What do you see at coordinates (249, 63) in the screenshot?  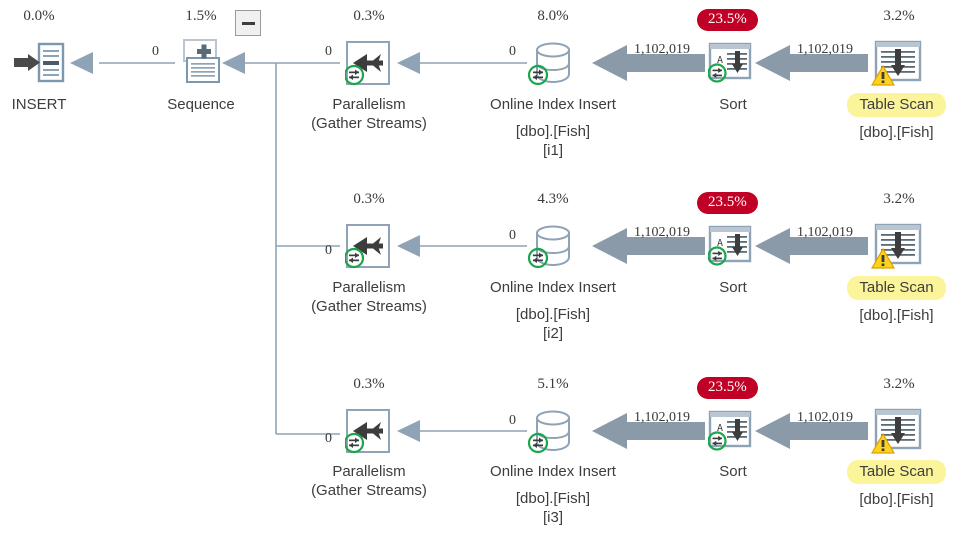 I see `wire-branch-to-sequence` at bounding box center [249, 63].